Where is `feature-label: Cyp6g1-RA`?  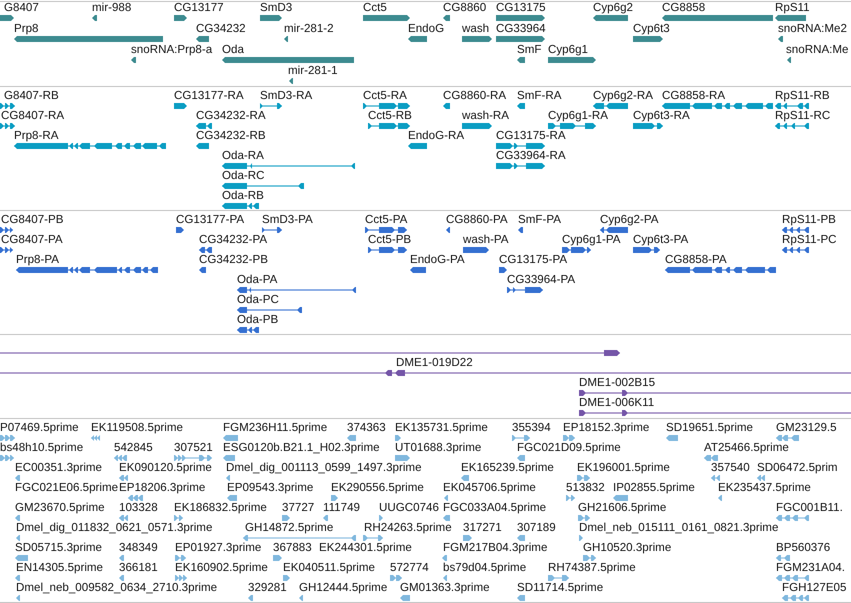 feature-label: Cyp6g1-RA is located at coordinates (578, 116).